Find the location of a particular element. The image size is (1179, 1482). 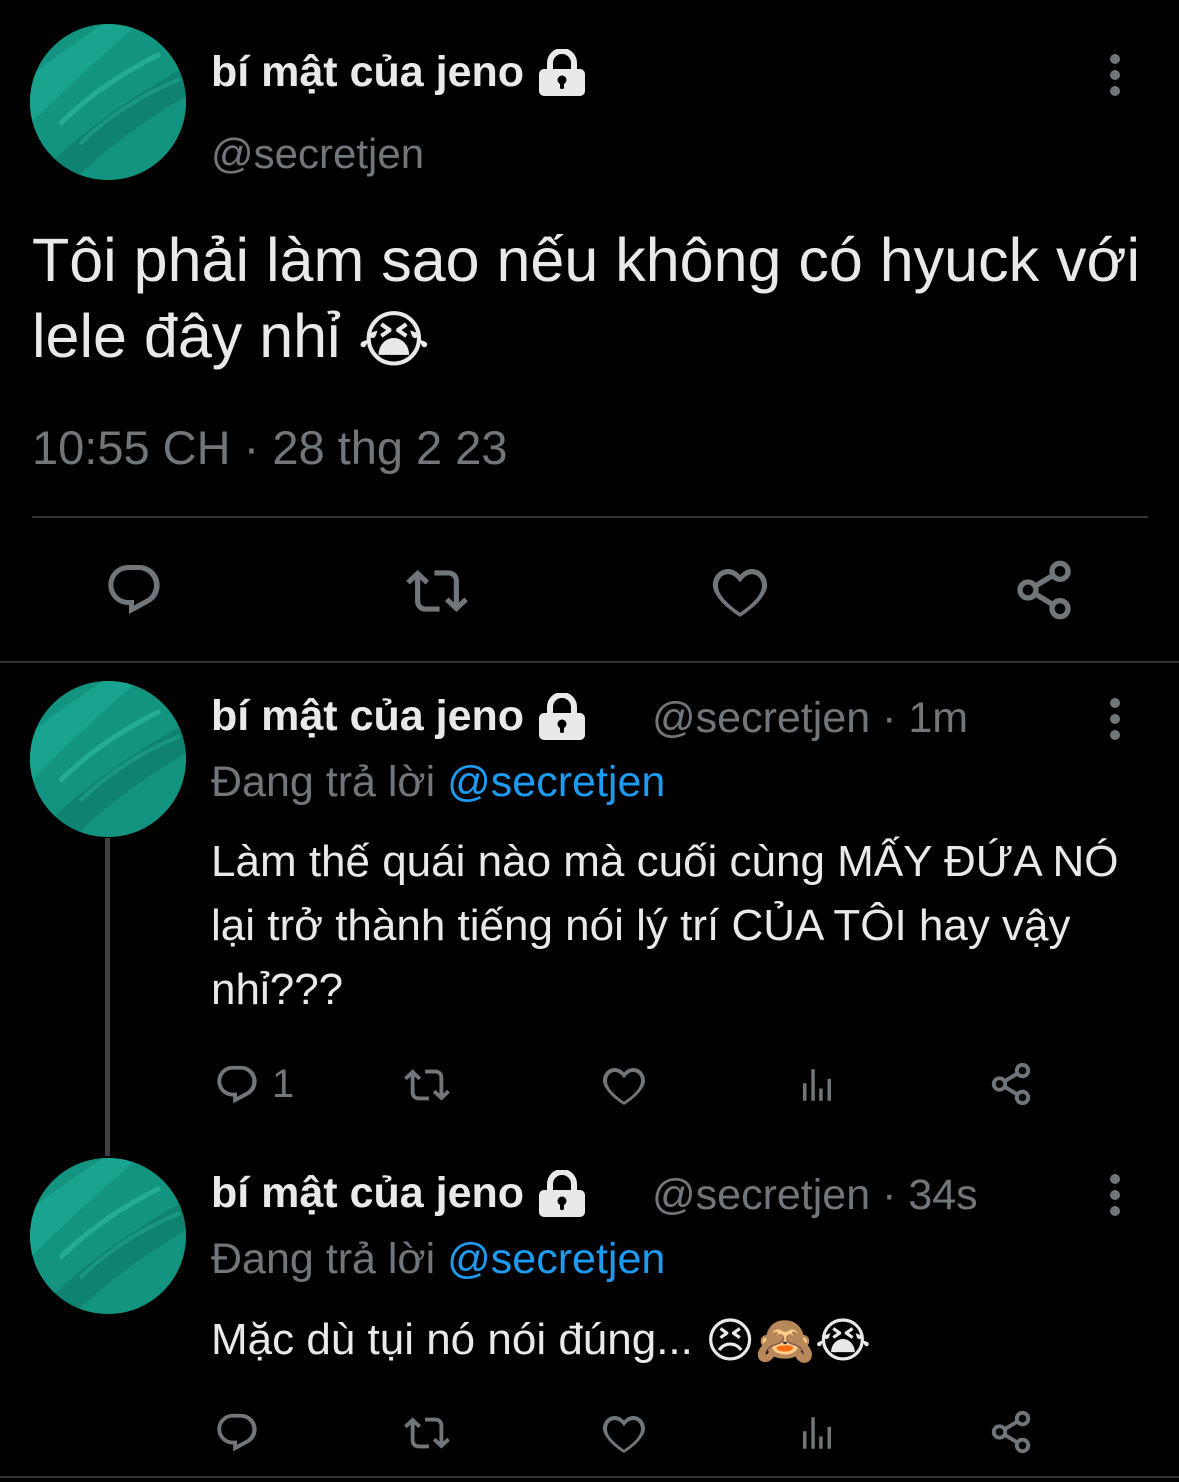

reply-text: Mặc dù tụi nó nói đúng... 😣🙈😭 is located at coordinates (681, 1341).